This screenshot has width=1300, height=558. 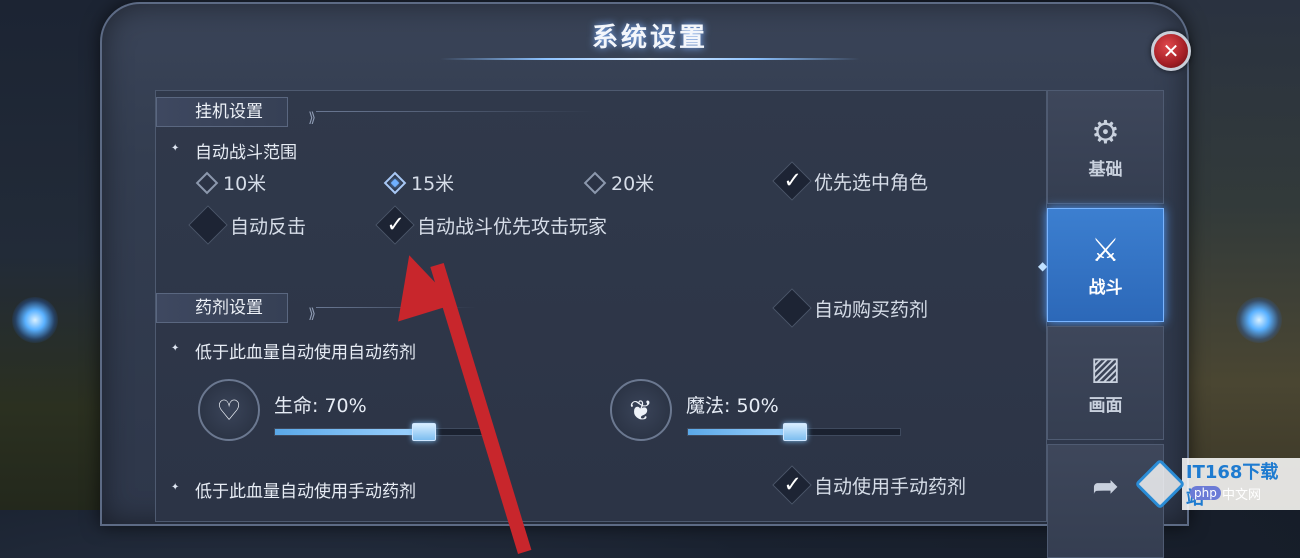 I want to click on title-glow-line, so click(x=650, y=59).